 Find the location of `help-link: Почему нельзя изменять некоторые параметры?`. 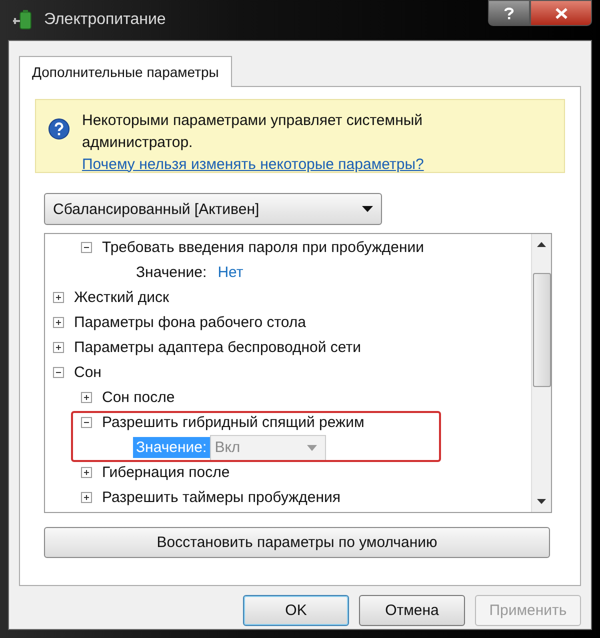

help-link: Почему нельзя изменять некоторые параметры? is located at coordinates (253, 164).